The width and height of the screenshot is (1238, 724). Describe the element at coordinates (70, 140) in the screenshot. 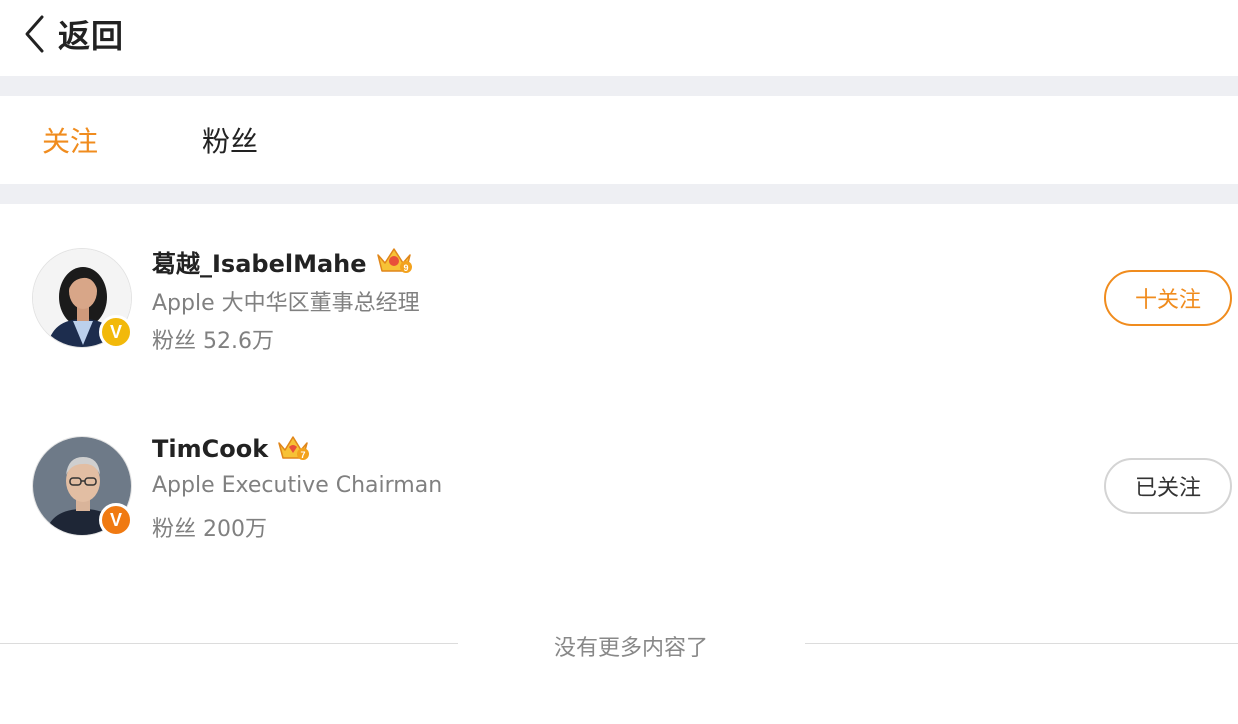

I see `tab-following: 关注` at that location.